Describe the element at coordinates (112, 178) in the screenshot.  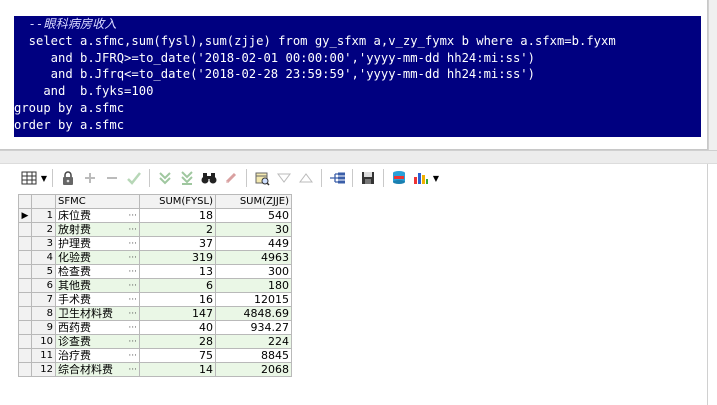
I see `delete-record-icon` at that location.